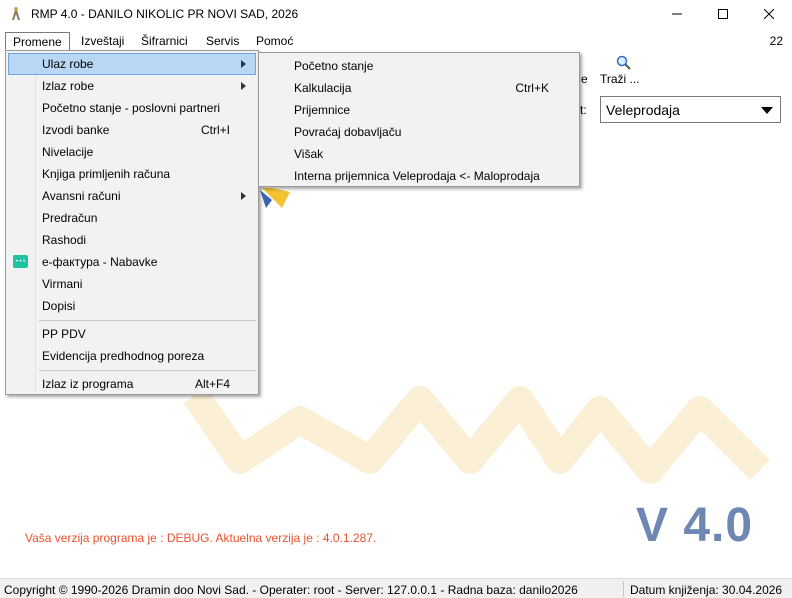  I want to click on maximize-icon, so click(723, 14).